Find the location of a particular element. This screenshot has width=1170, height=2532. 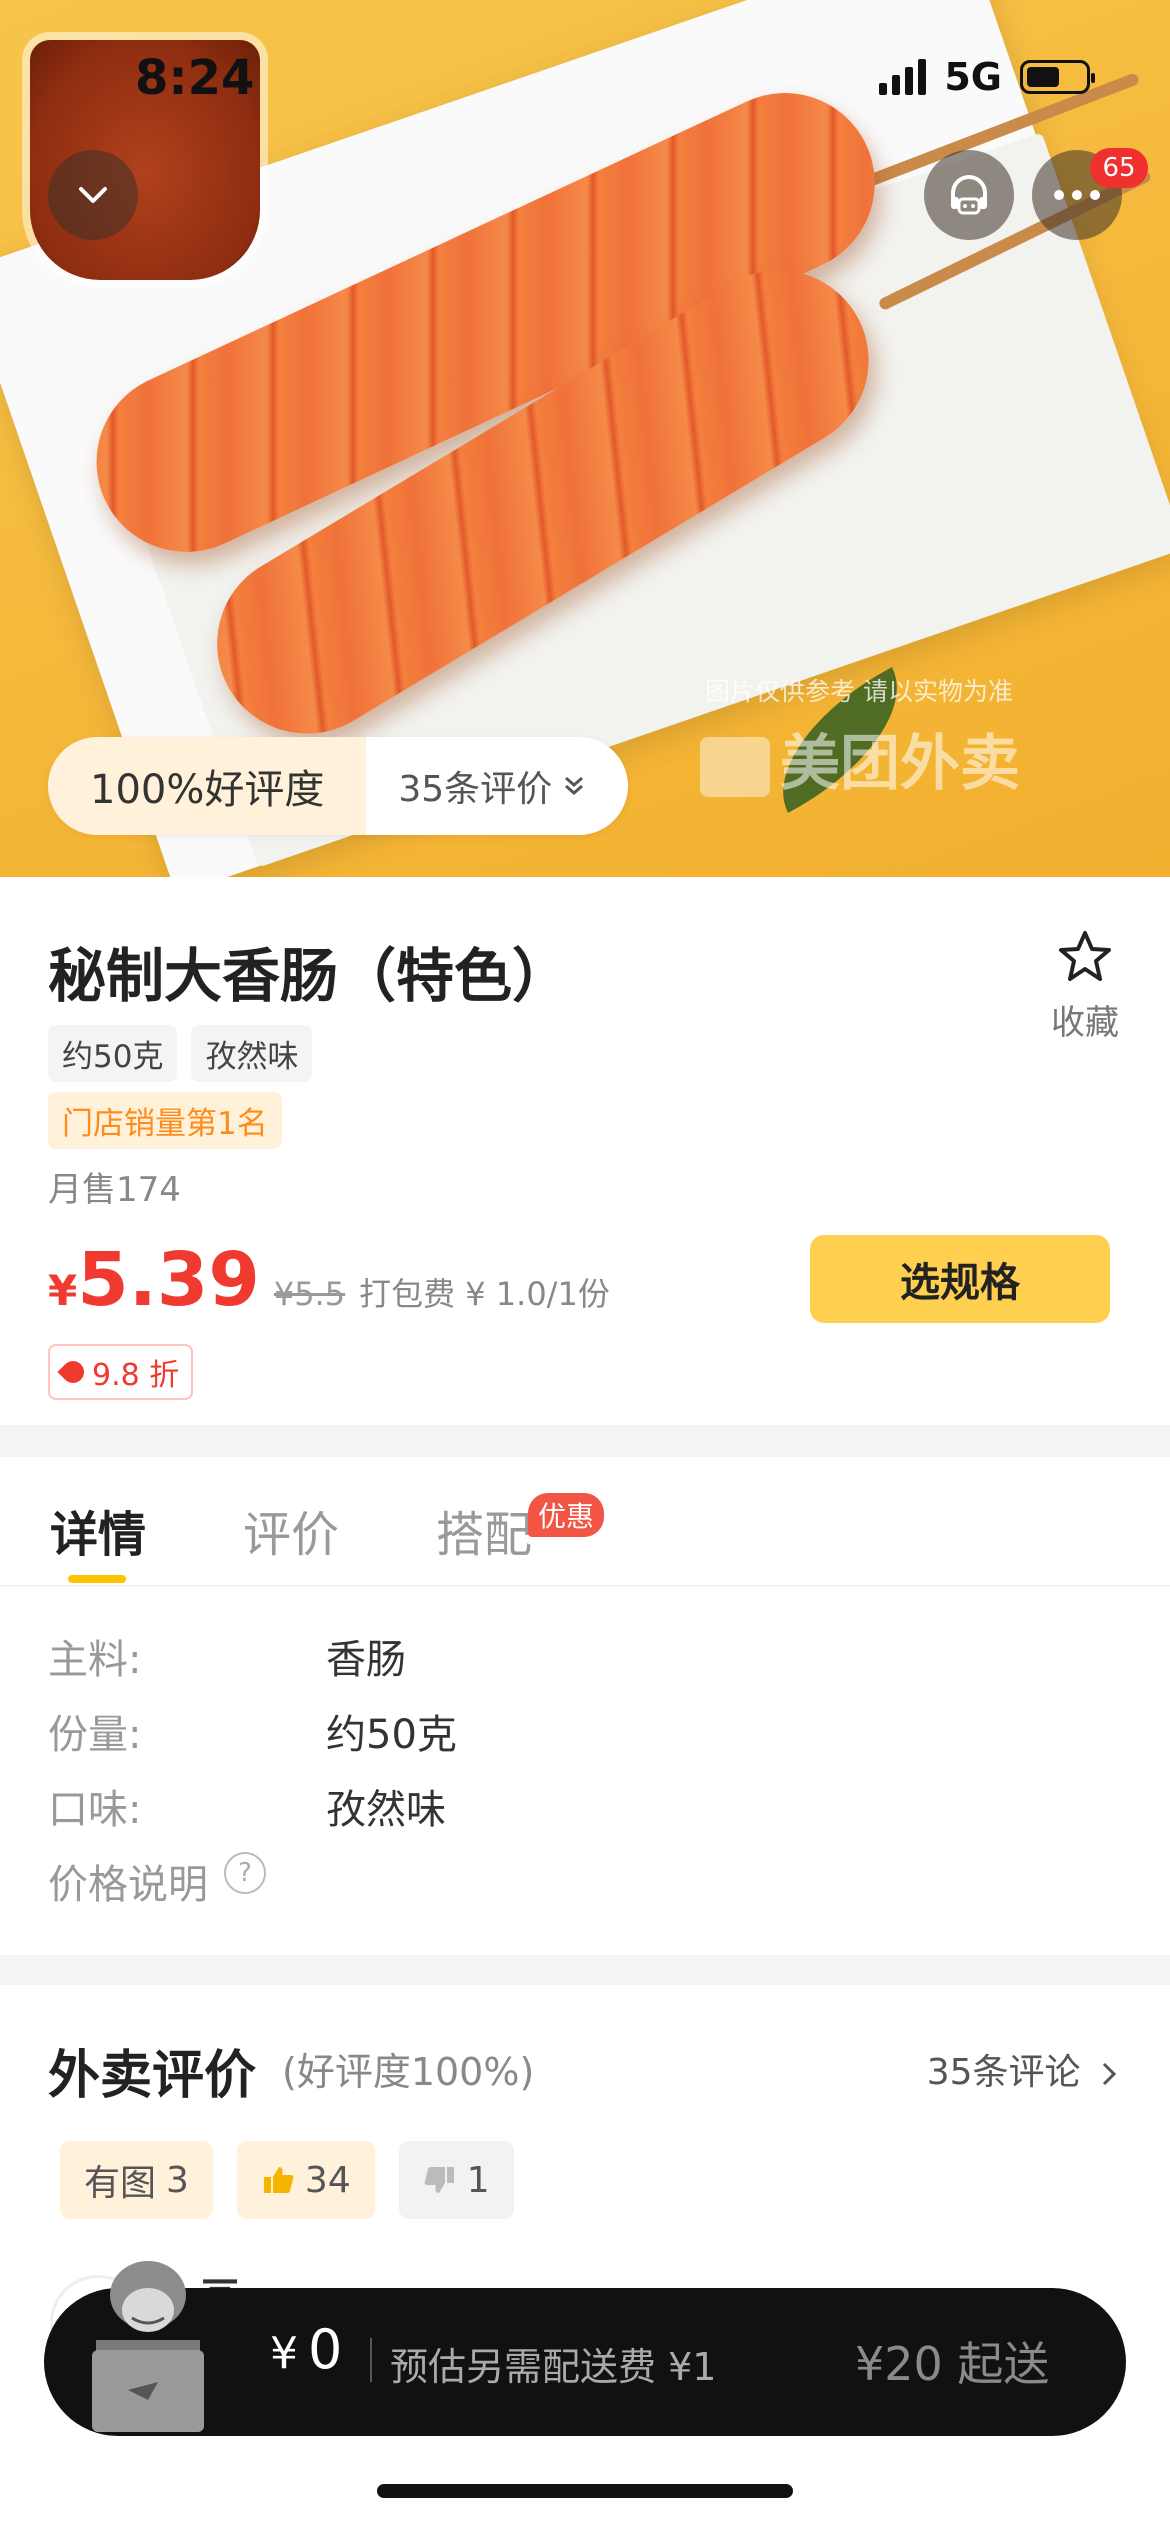

collapse-button is located at coordinates (93, 195).